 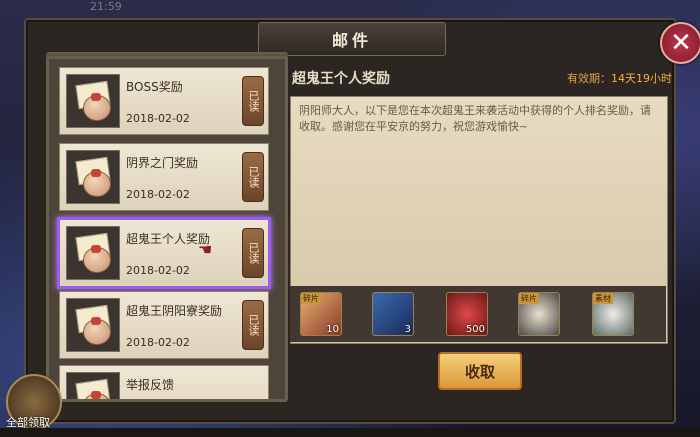 I want to click on detail-title: 超鬼王个人奖励, so click(x=341, y=79).